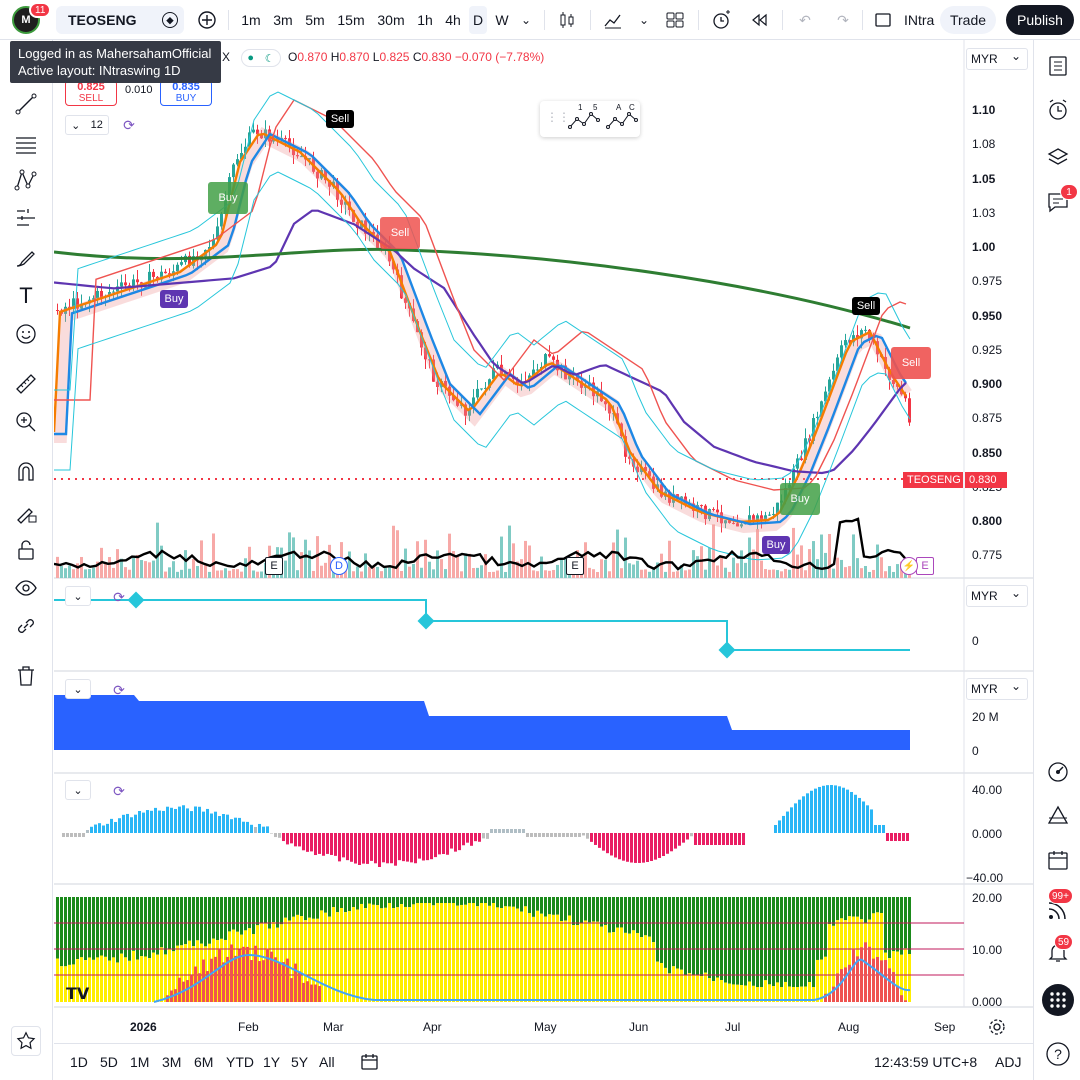 Image resolution: width=1080 pixels, height=1080 pixels. What do you see at coordinates (26, 422) in the screenshot?
I see `zoom-in-icon` at bounding box center [26, 422].